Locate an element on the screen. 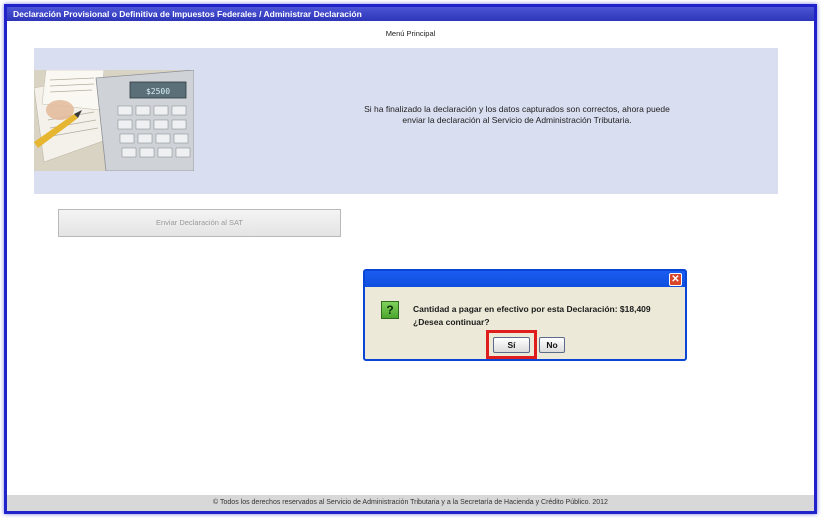 The width and height of the screenshot is (825, 520). menu-principal-link: Menú Principal is located at coordinates (410, 33).